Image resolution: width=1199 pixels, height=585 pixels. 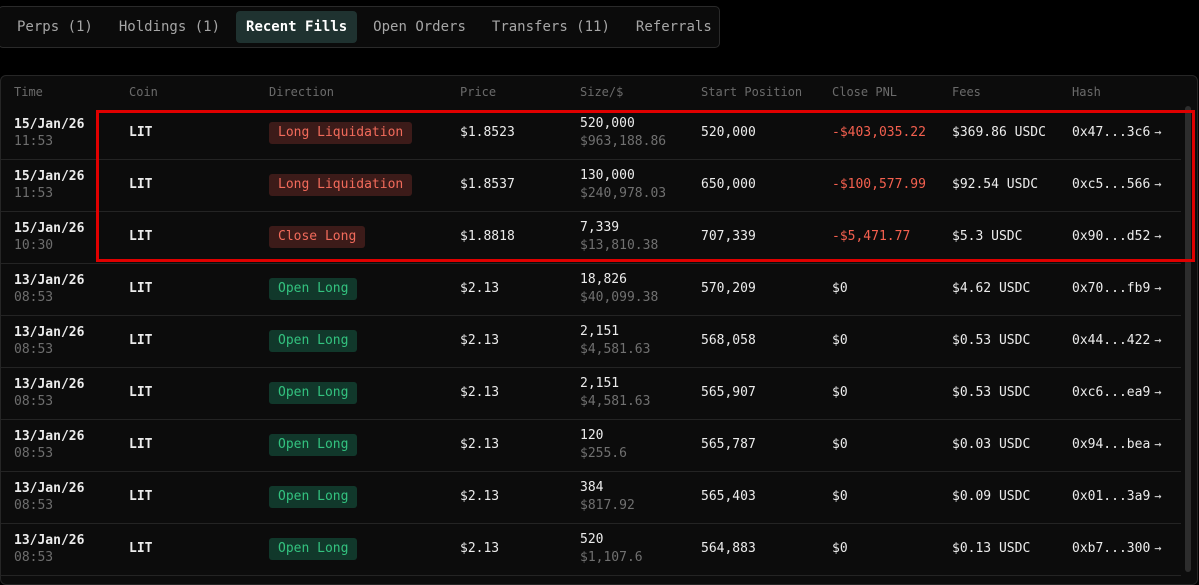 I want to click on start-position: 707,339, so click(x=728, y=236).